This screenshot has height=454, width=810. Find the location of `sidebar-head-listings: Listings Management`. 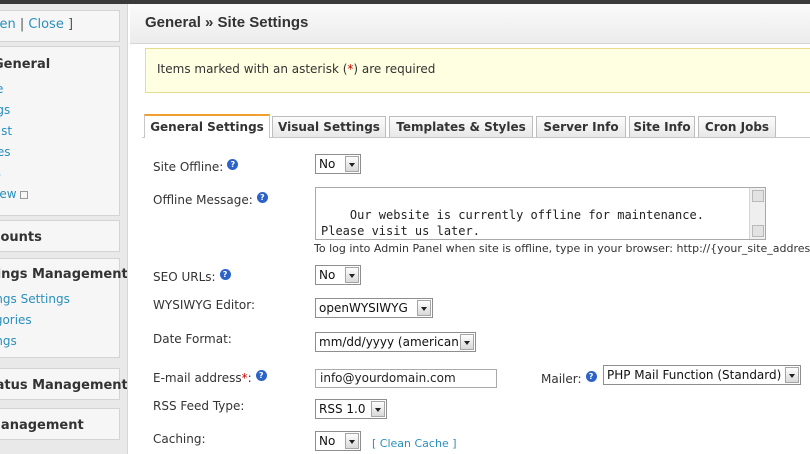

sidebar-head-listings: Listings Management is located at coordinates (63, 274).